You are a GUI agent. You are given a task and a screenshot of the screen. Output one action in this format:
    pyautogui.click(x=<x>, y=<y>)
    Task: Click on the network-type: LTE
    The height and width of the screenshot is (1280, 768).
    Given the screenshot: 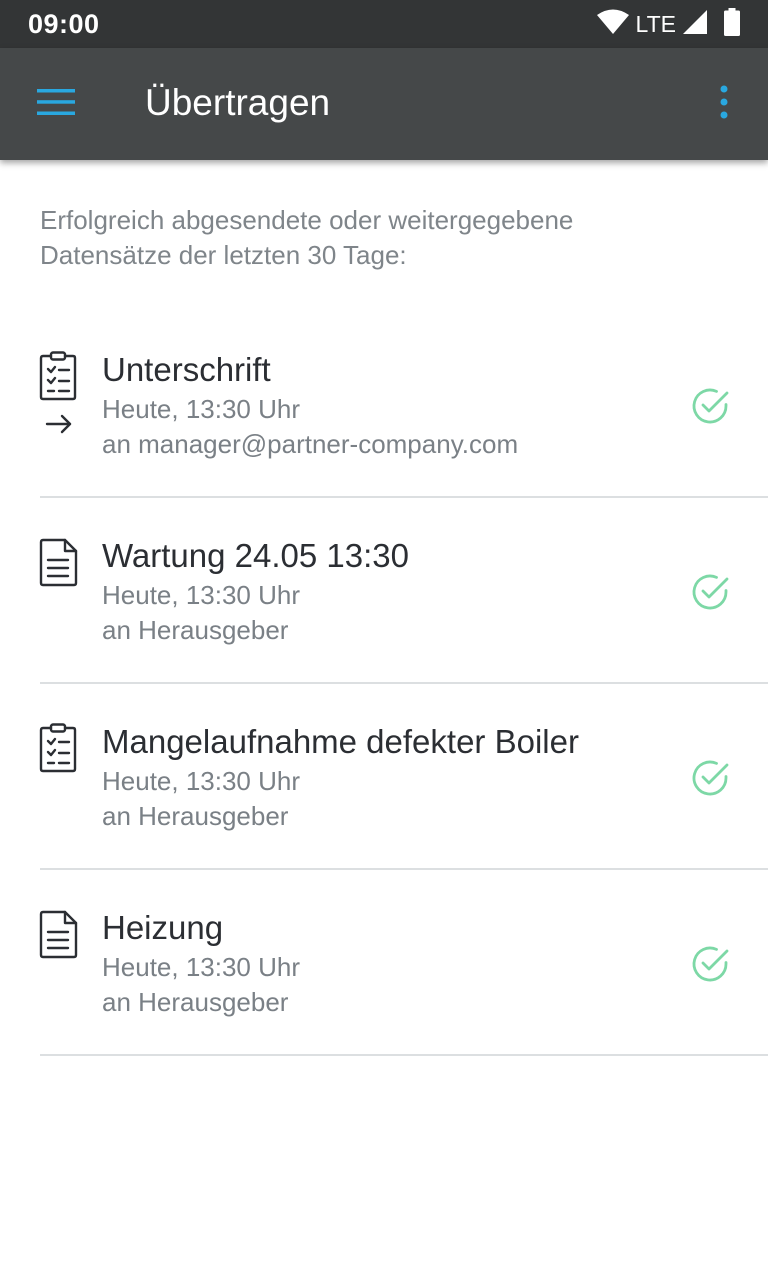 What is the action you would take?
    pyautogui.click(x=655, y=23)
    